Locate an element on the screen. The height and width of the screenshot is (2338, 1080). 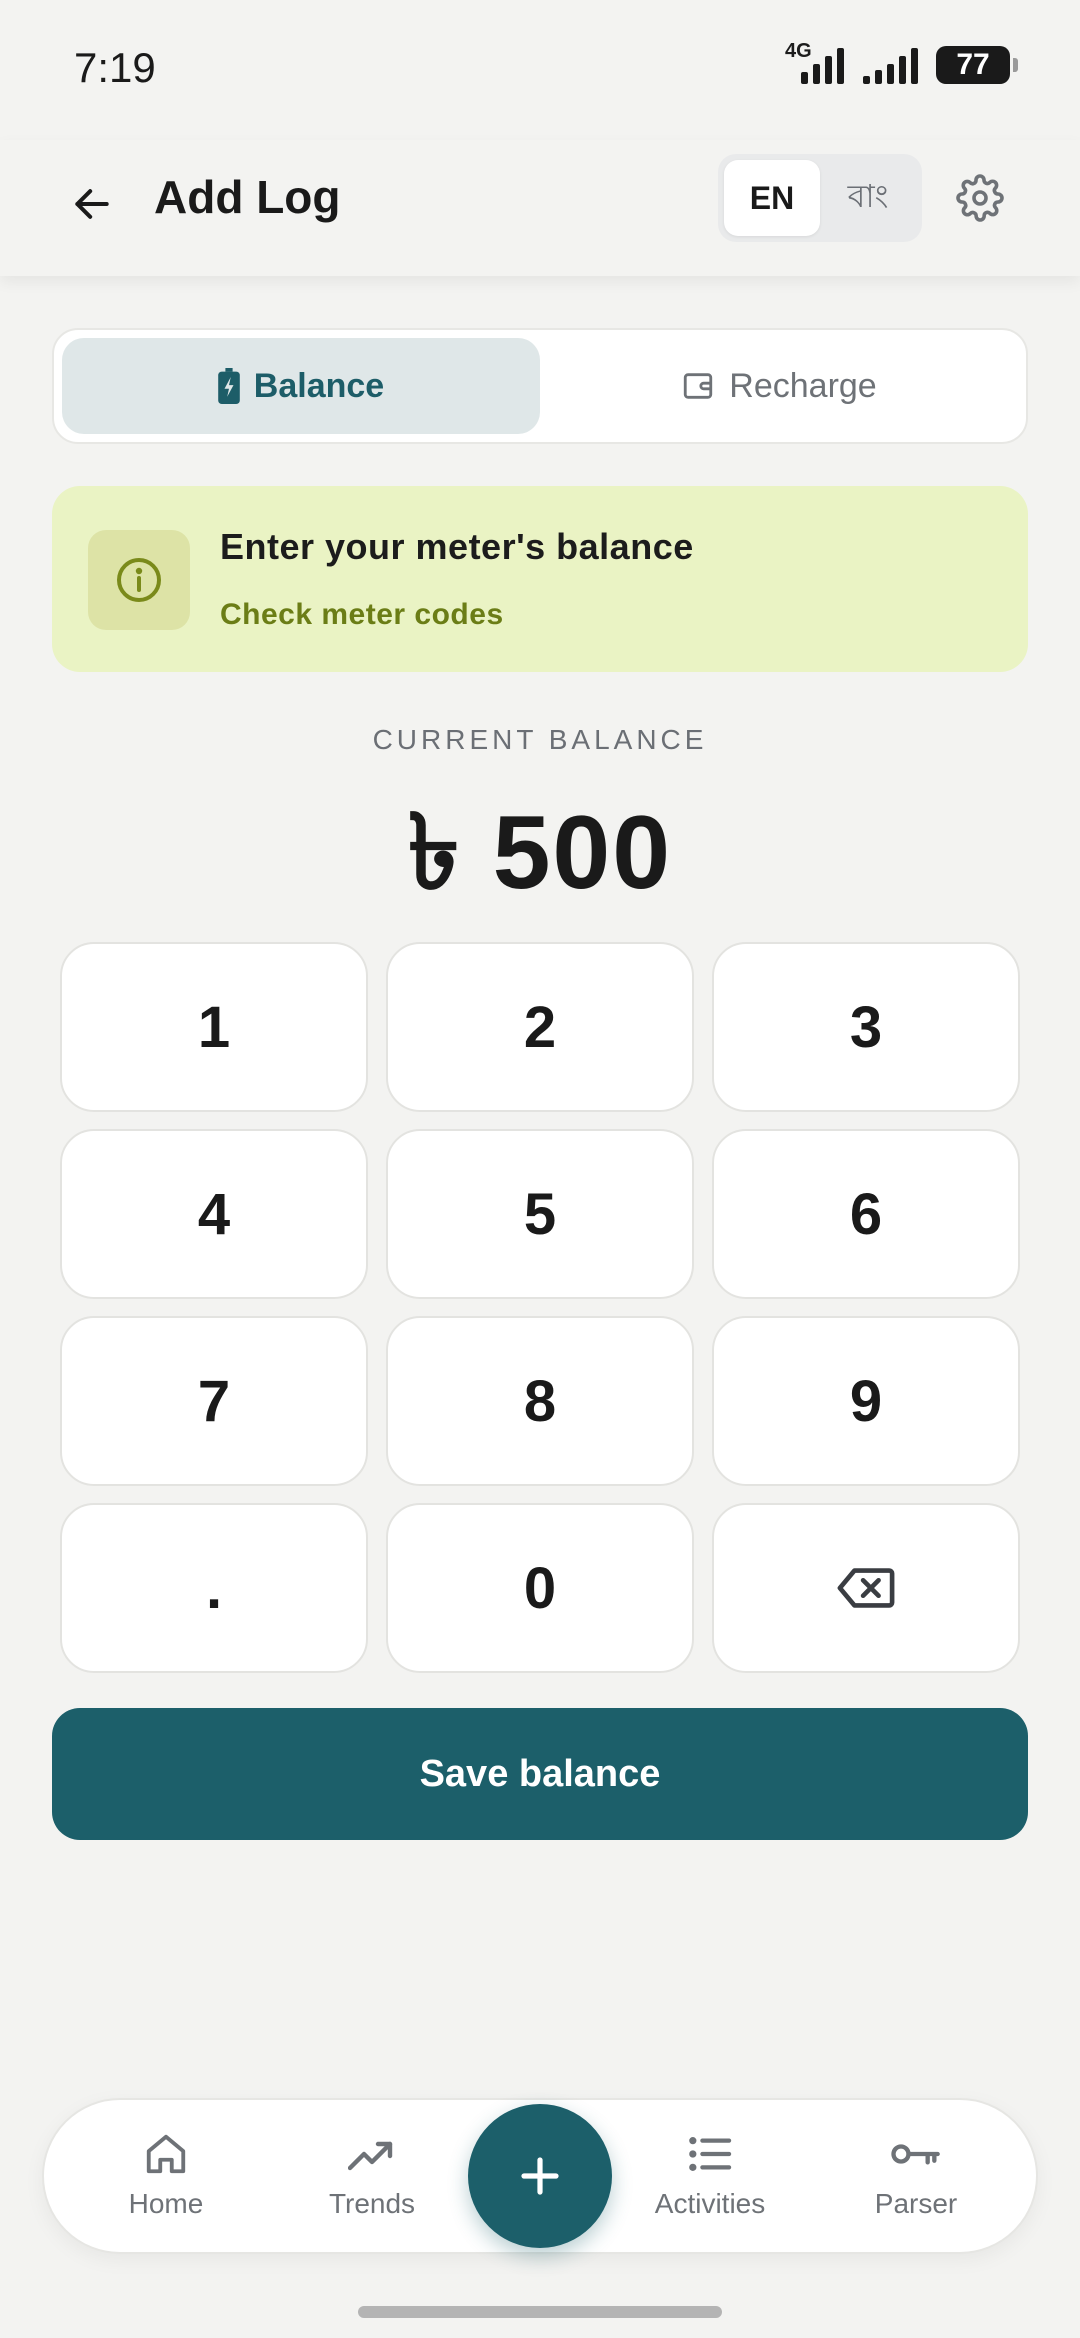
info-title: Enter your meter's balance is located at coordinates (457, 546).